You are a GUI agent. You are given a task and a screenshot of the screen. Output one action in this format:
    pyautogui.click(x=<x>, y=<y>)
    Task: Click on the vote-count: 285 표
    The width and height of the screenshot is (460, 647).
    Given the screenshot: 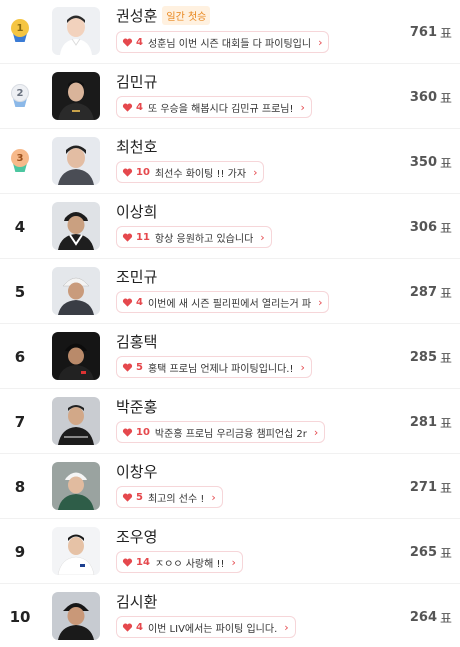 What is the action you would take?
    pyautogui.click(x=430, y=358)
    